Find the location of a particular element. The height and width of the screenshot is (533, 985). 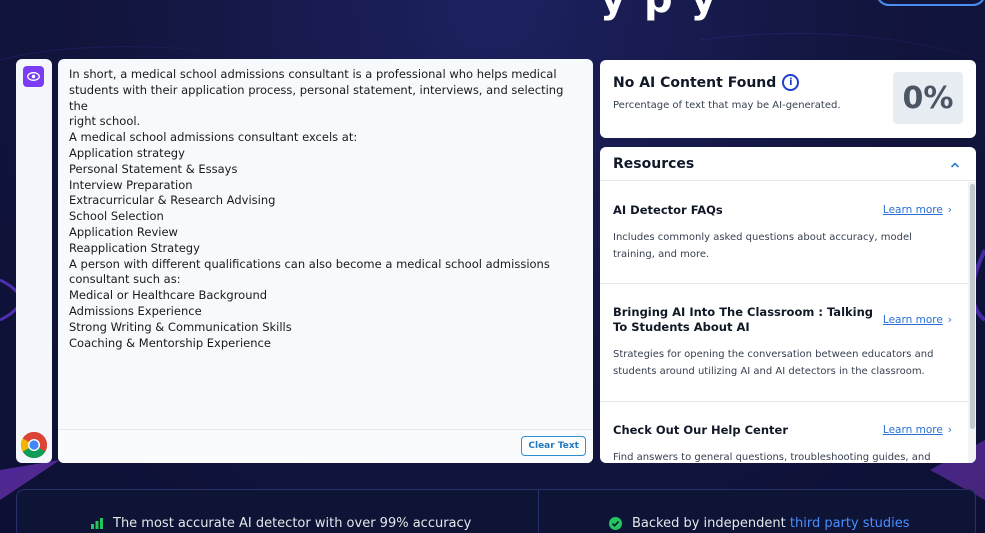

resources-header: Resources is located at coordinates (788, 164).